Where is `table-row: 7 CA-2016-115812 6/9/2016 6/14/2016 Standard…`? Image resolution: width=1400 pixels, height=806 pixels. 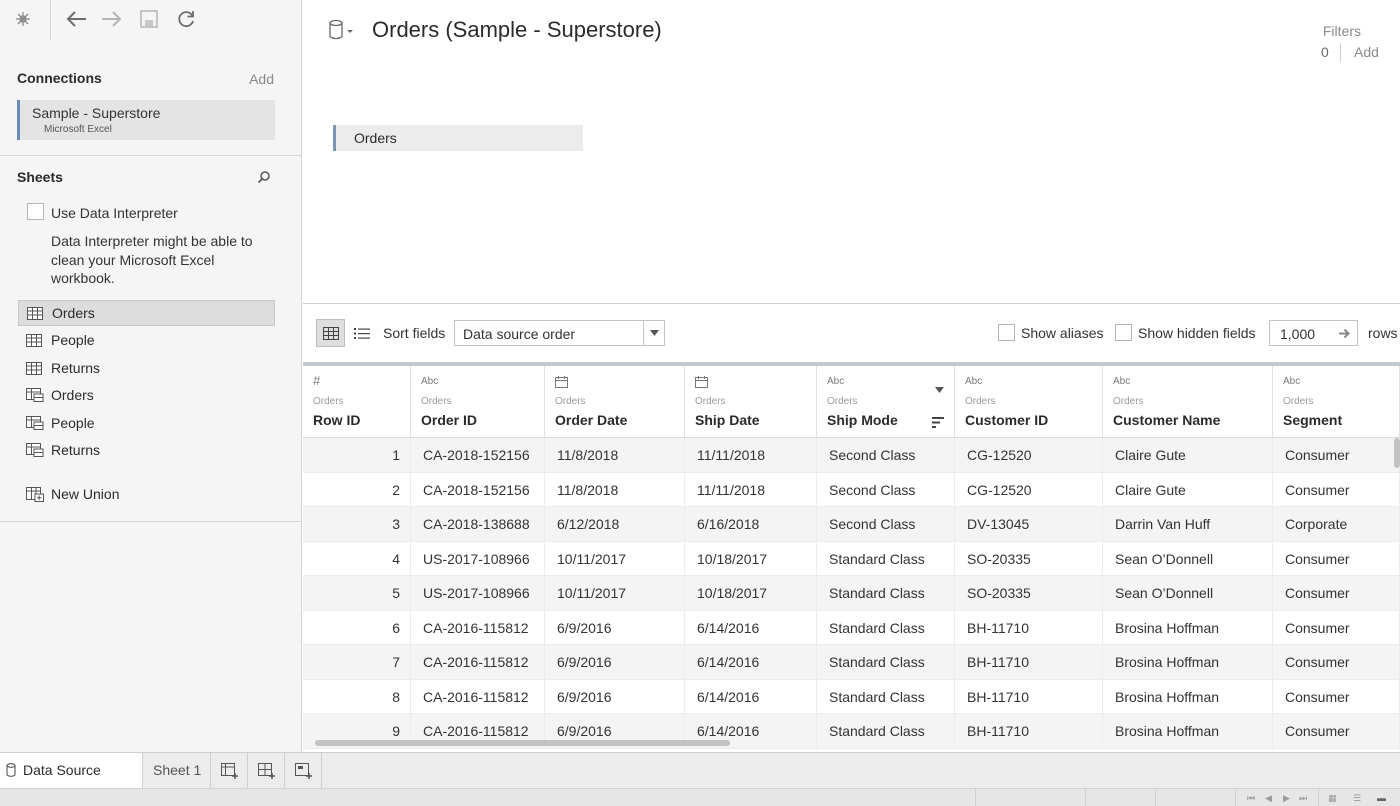 table-row: 7 CA-2016-115812 6/9/2016 6/14/2016 Standard… is located at coordinates (851, 662).